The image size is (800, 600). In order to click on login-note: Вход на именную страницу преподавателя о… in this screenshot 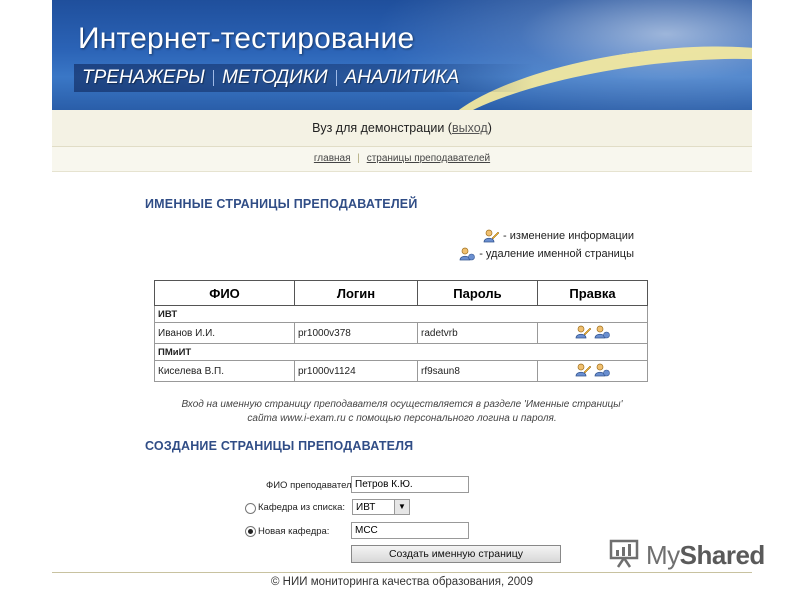, I will do `click(402, 412)`.